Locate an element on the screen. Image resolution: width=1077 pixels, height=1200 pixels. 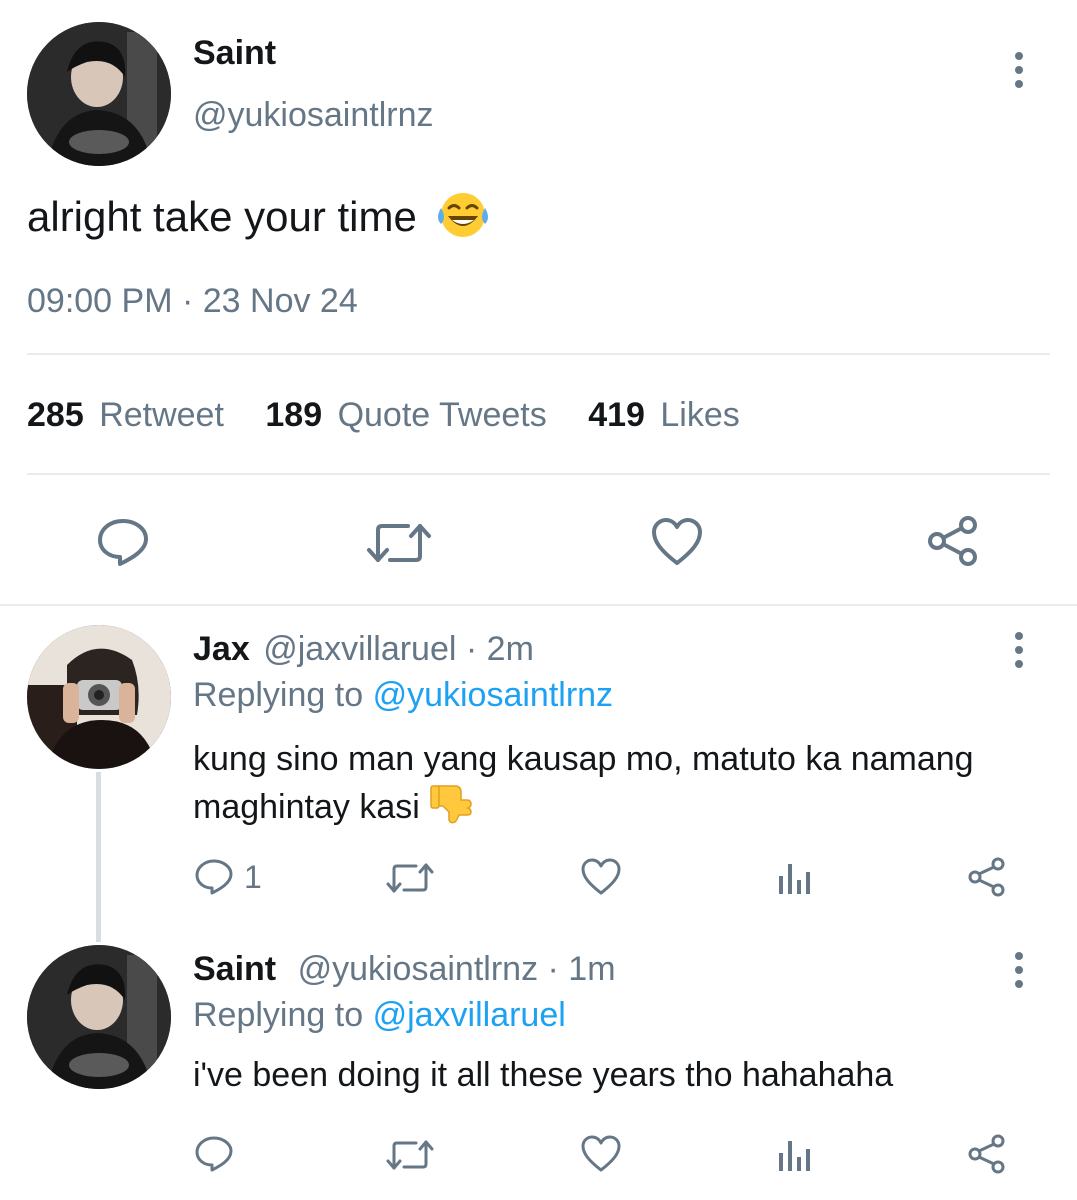
reply1-like-icon is located at coordinates (601, 877).